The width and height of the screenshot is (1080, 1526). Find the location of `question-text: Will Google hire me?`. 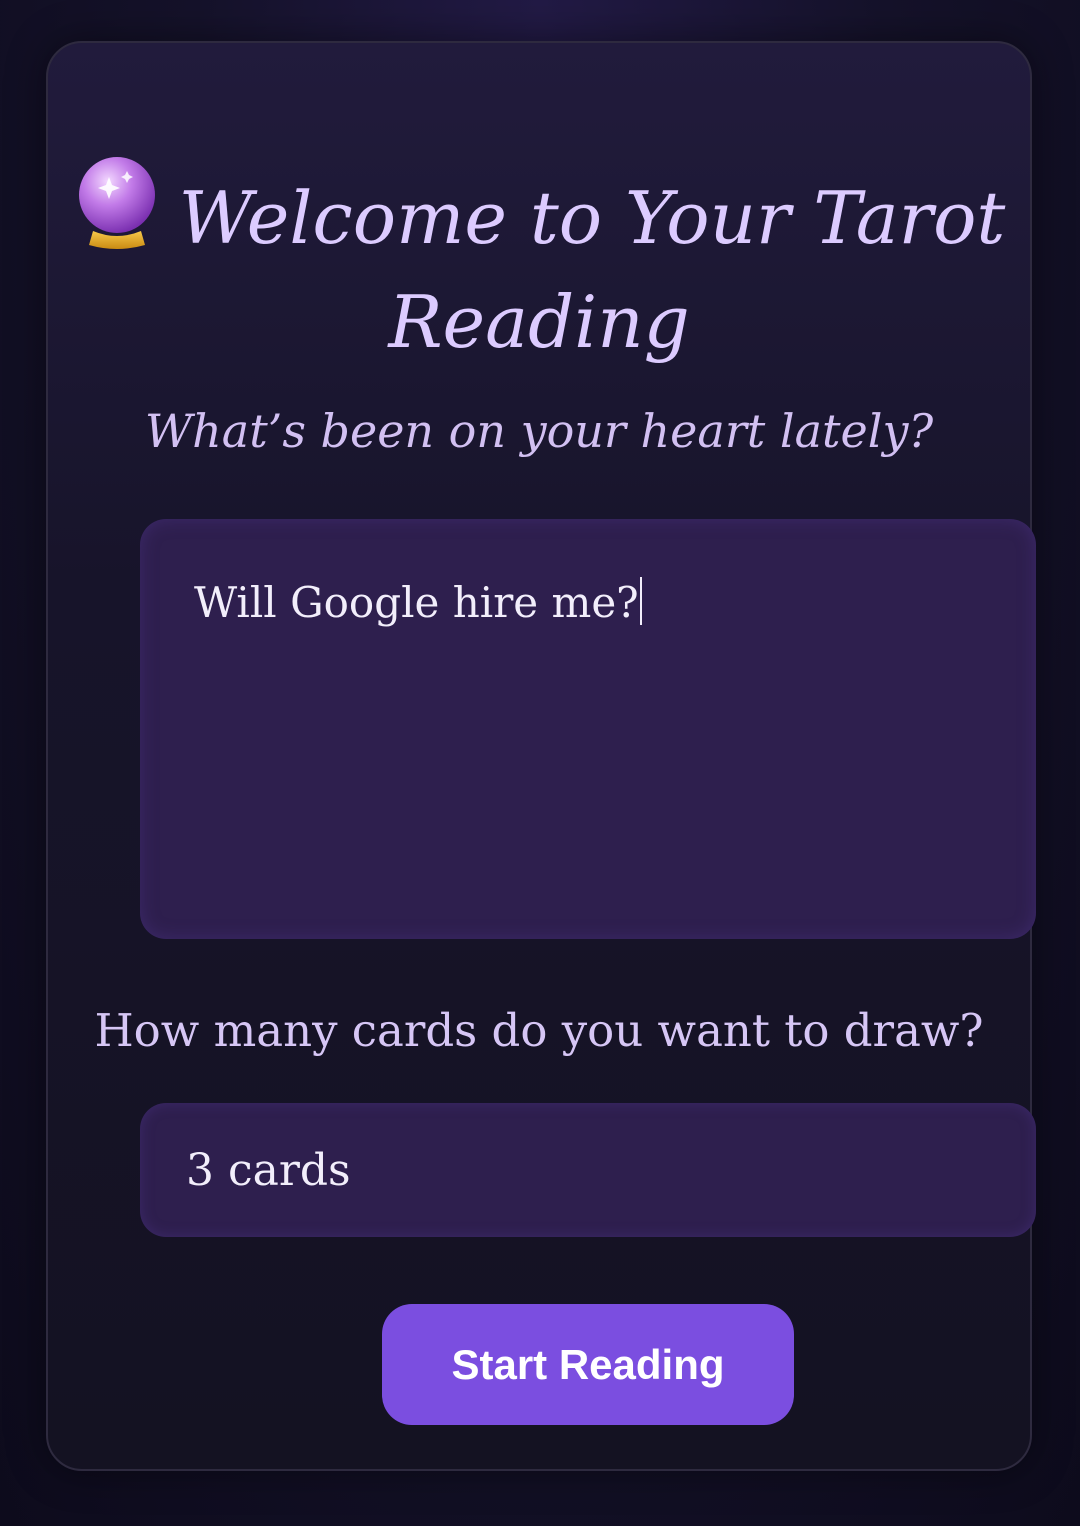

question-text: Will Google hire me? is located at coordinates (416, 602).